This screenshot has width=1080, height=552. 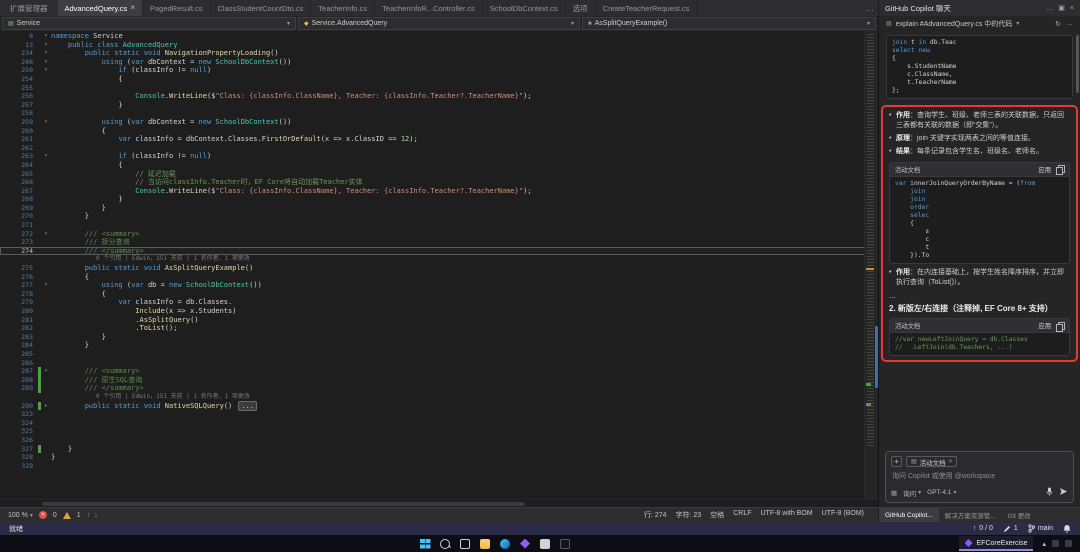 What do you see at coordinates (439, 45) in the screenshot?
I see `code-line: 13 ▾ public class AdvancedQuery` at bounding box center [439, 45].